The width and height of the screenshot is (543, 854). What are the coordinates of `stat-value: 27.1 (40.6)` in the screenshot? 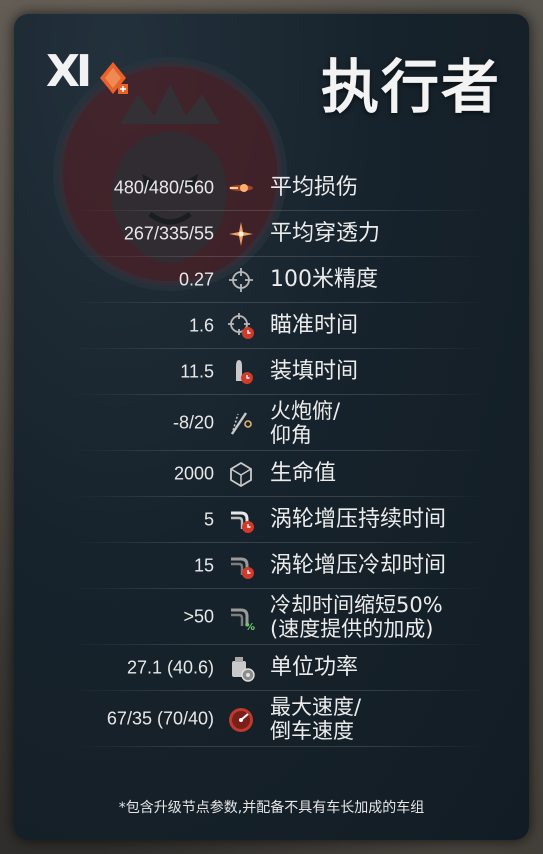 It's located at (170, 667).